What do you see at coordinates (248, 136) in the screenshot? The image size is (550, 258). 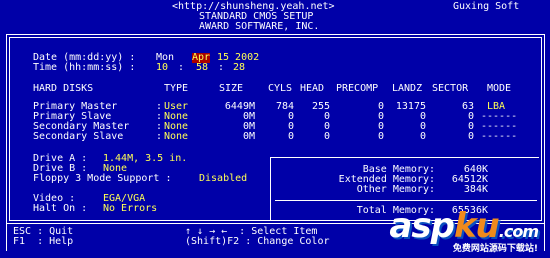 I see `disk-size: 0M` at bounding box center [248, 136].